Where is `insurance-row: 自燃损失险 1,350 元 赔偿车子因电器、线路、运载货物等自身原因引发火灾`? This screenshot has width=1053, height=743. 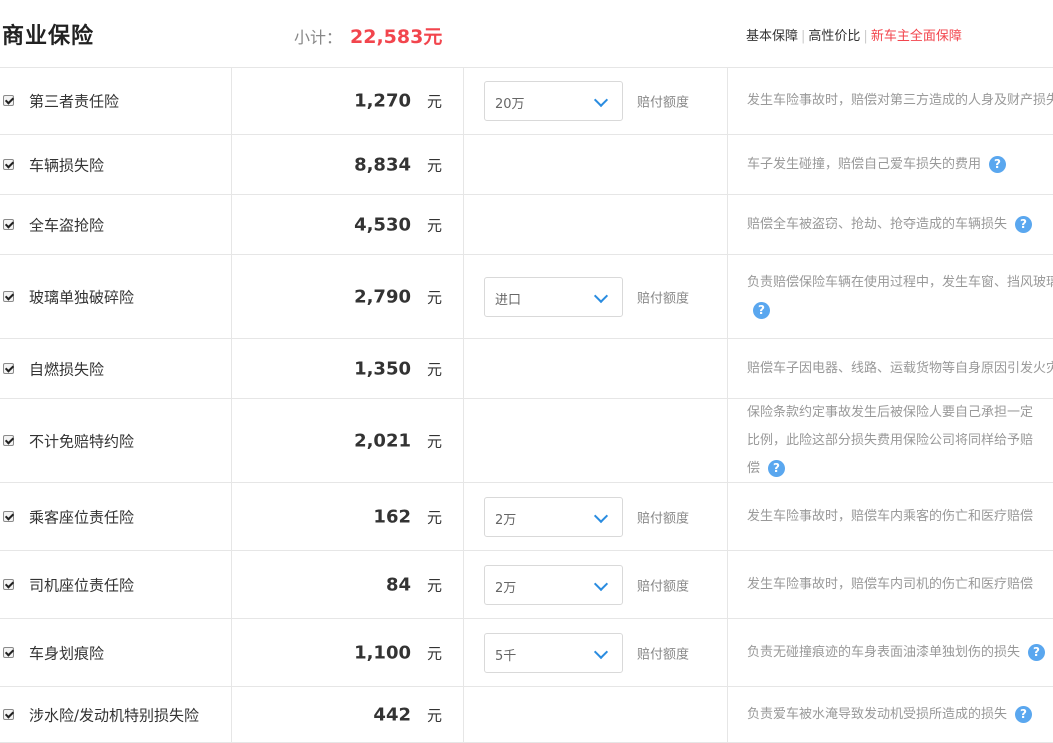
insurance-row: 自燃损失险 1,350 元 赔偿车子因电器、线路、运载货物等自身原因引发火灾 is located at coordinates (526, 369).